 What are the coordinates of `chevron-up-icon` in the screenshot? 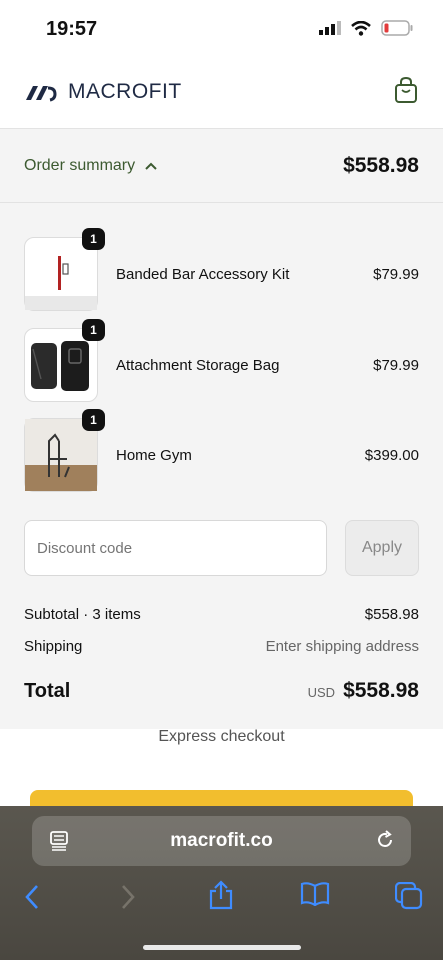 It's located at (151, 166).